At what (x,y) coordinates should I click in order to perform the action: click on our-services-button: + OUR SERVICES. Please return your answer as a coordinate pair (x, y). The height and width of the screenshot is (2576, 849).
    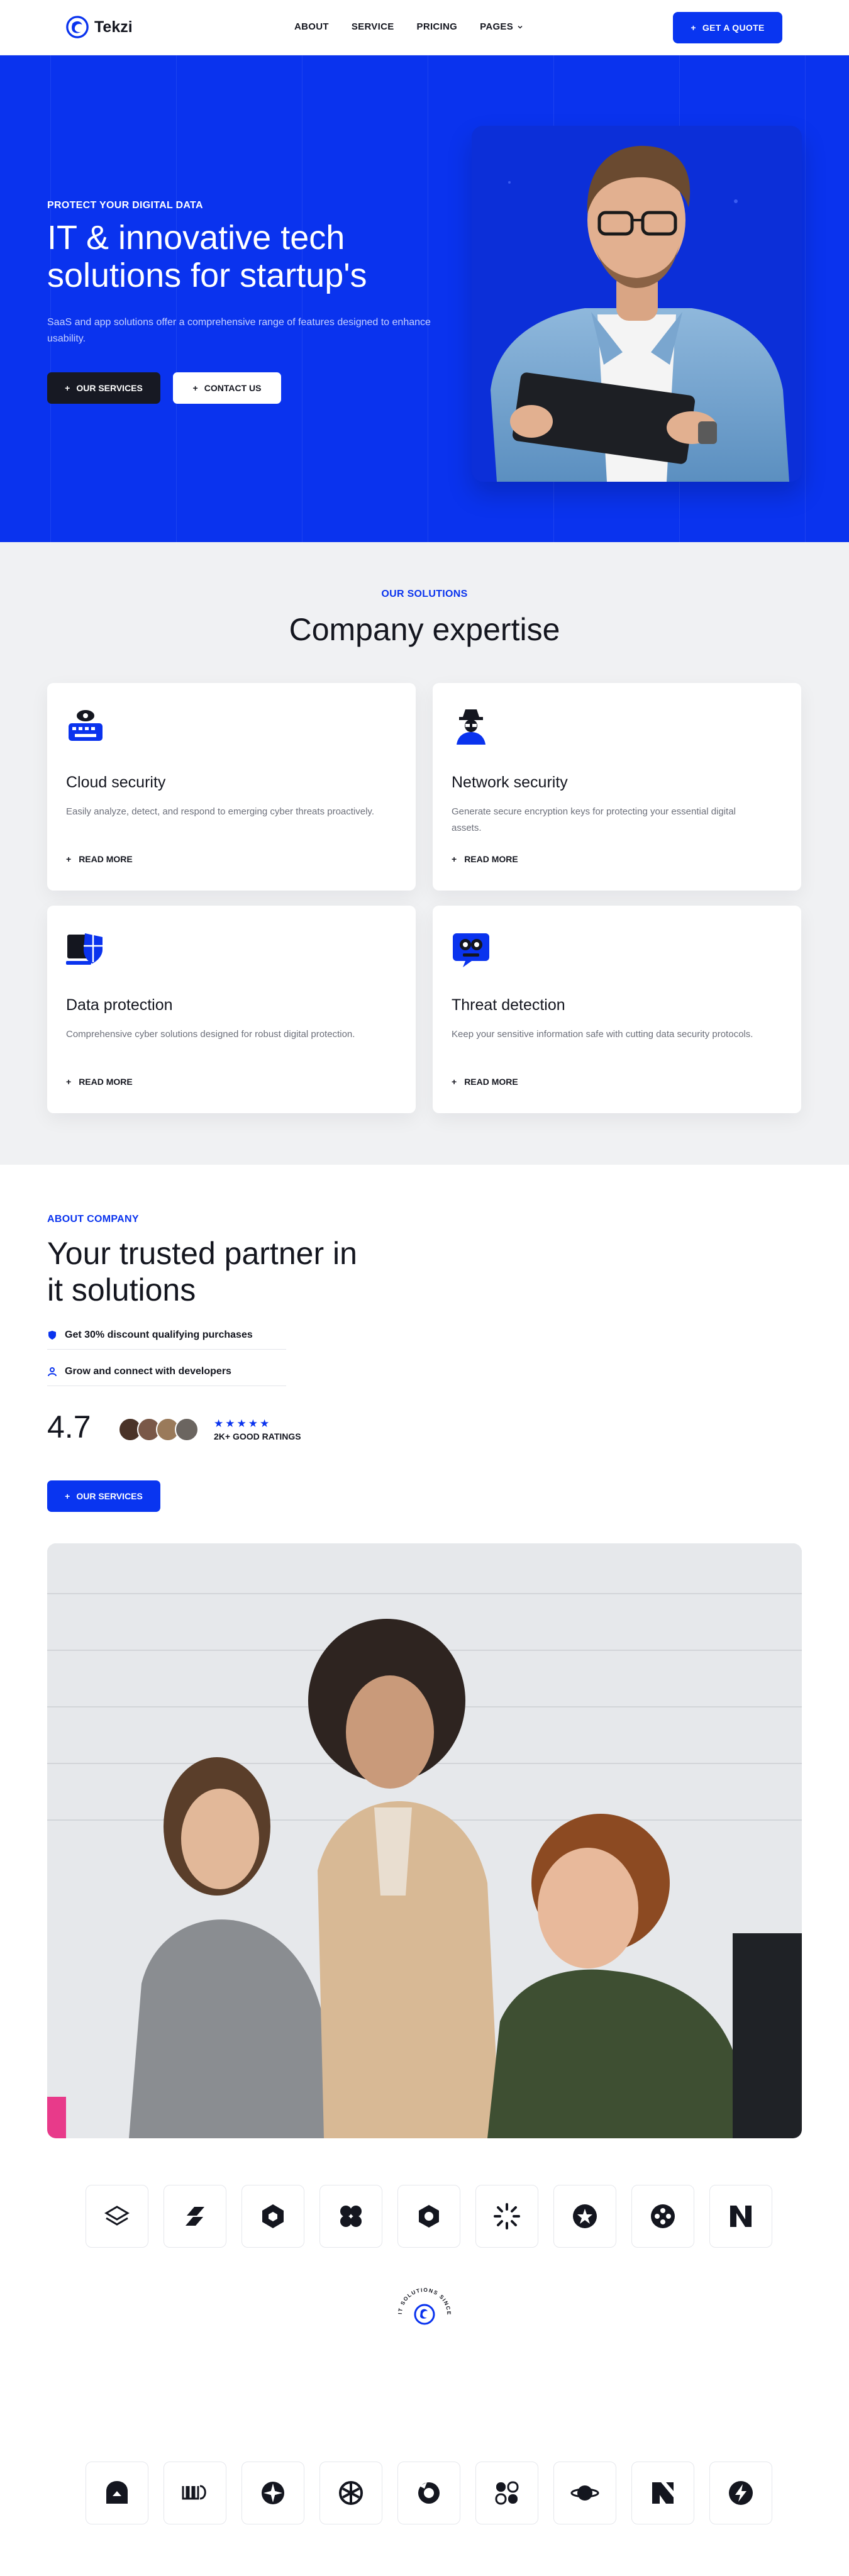
    Looking at the image, I should click on (103, 388).